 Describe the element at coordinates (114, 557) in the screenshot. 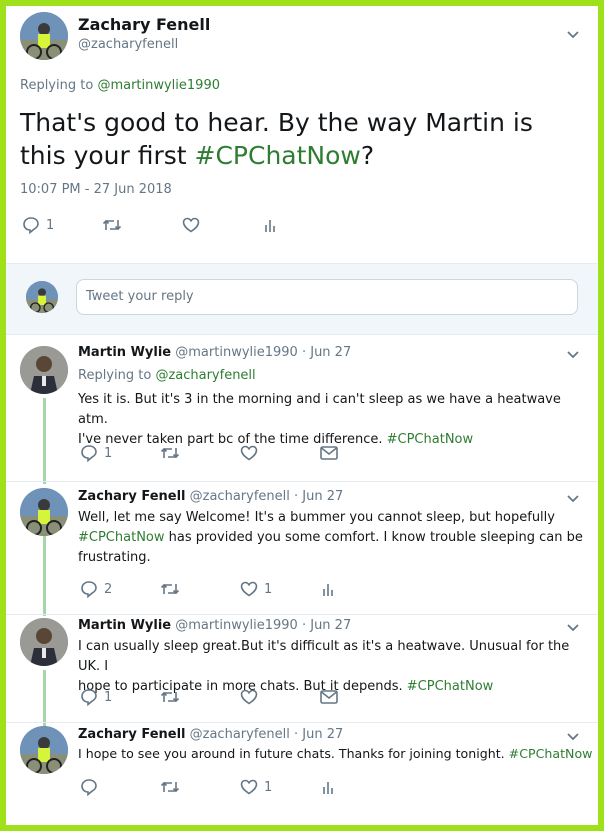

I see `tweet-text-line: frustrating.` at that location.